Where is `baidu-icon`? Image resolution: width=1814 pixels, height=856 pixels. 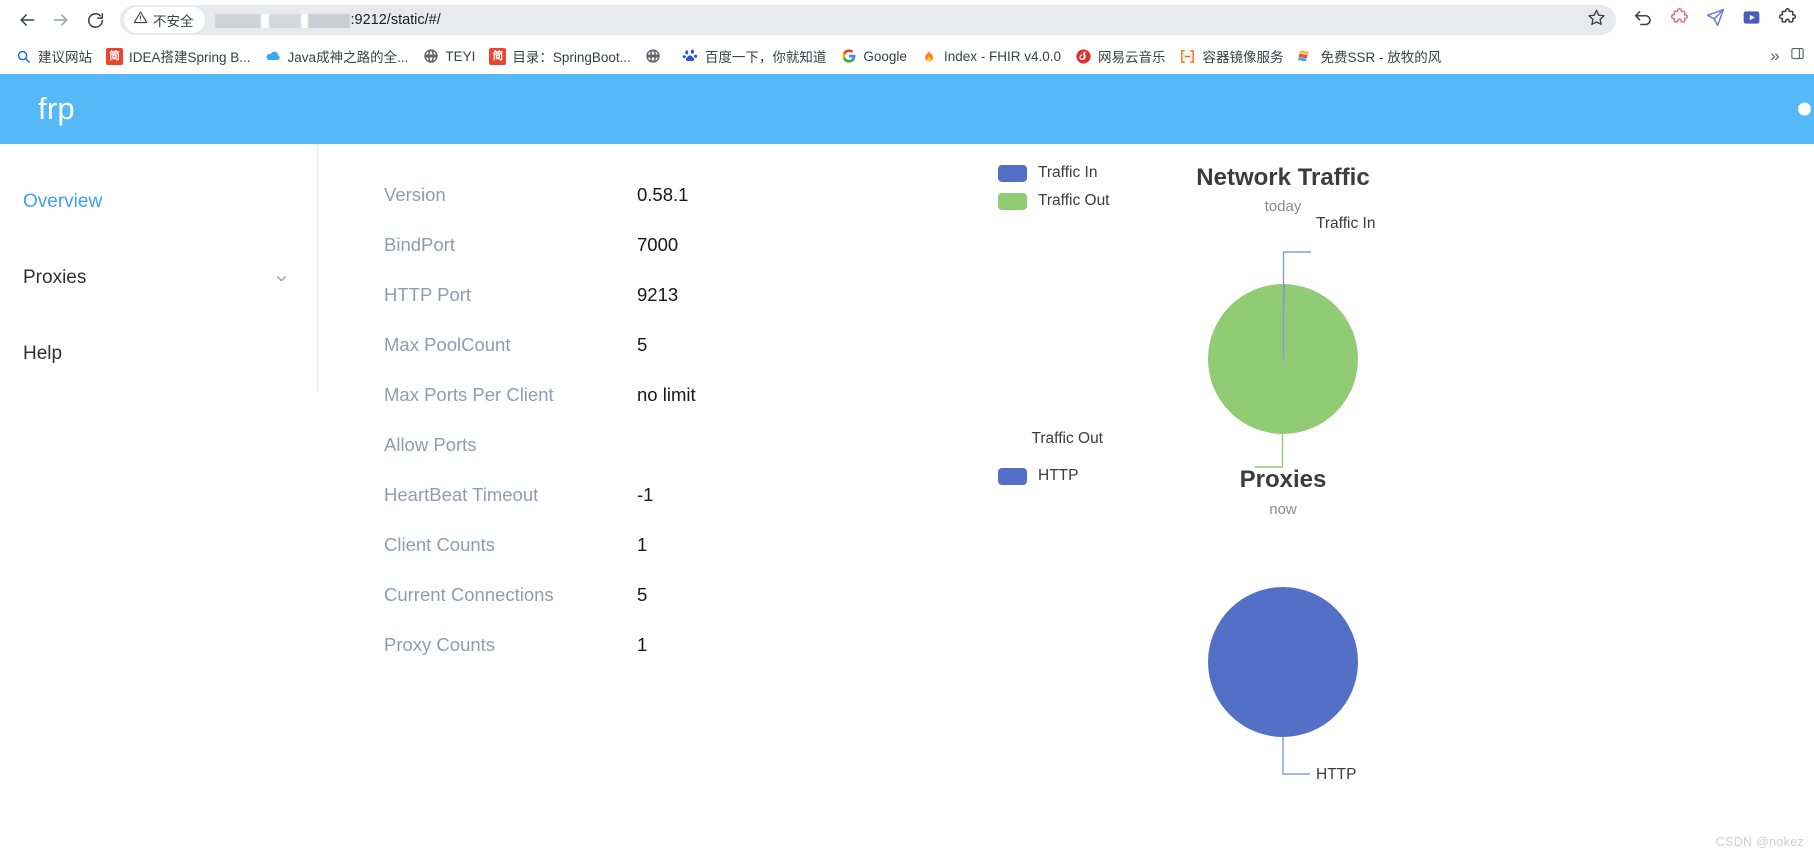 baidu-icon is located at coordinates (690, 56).